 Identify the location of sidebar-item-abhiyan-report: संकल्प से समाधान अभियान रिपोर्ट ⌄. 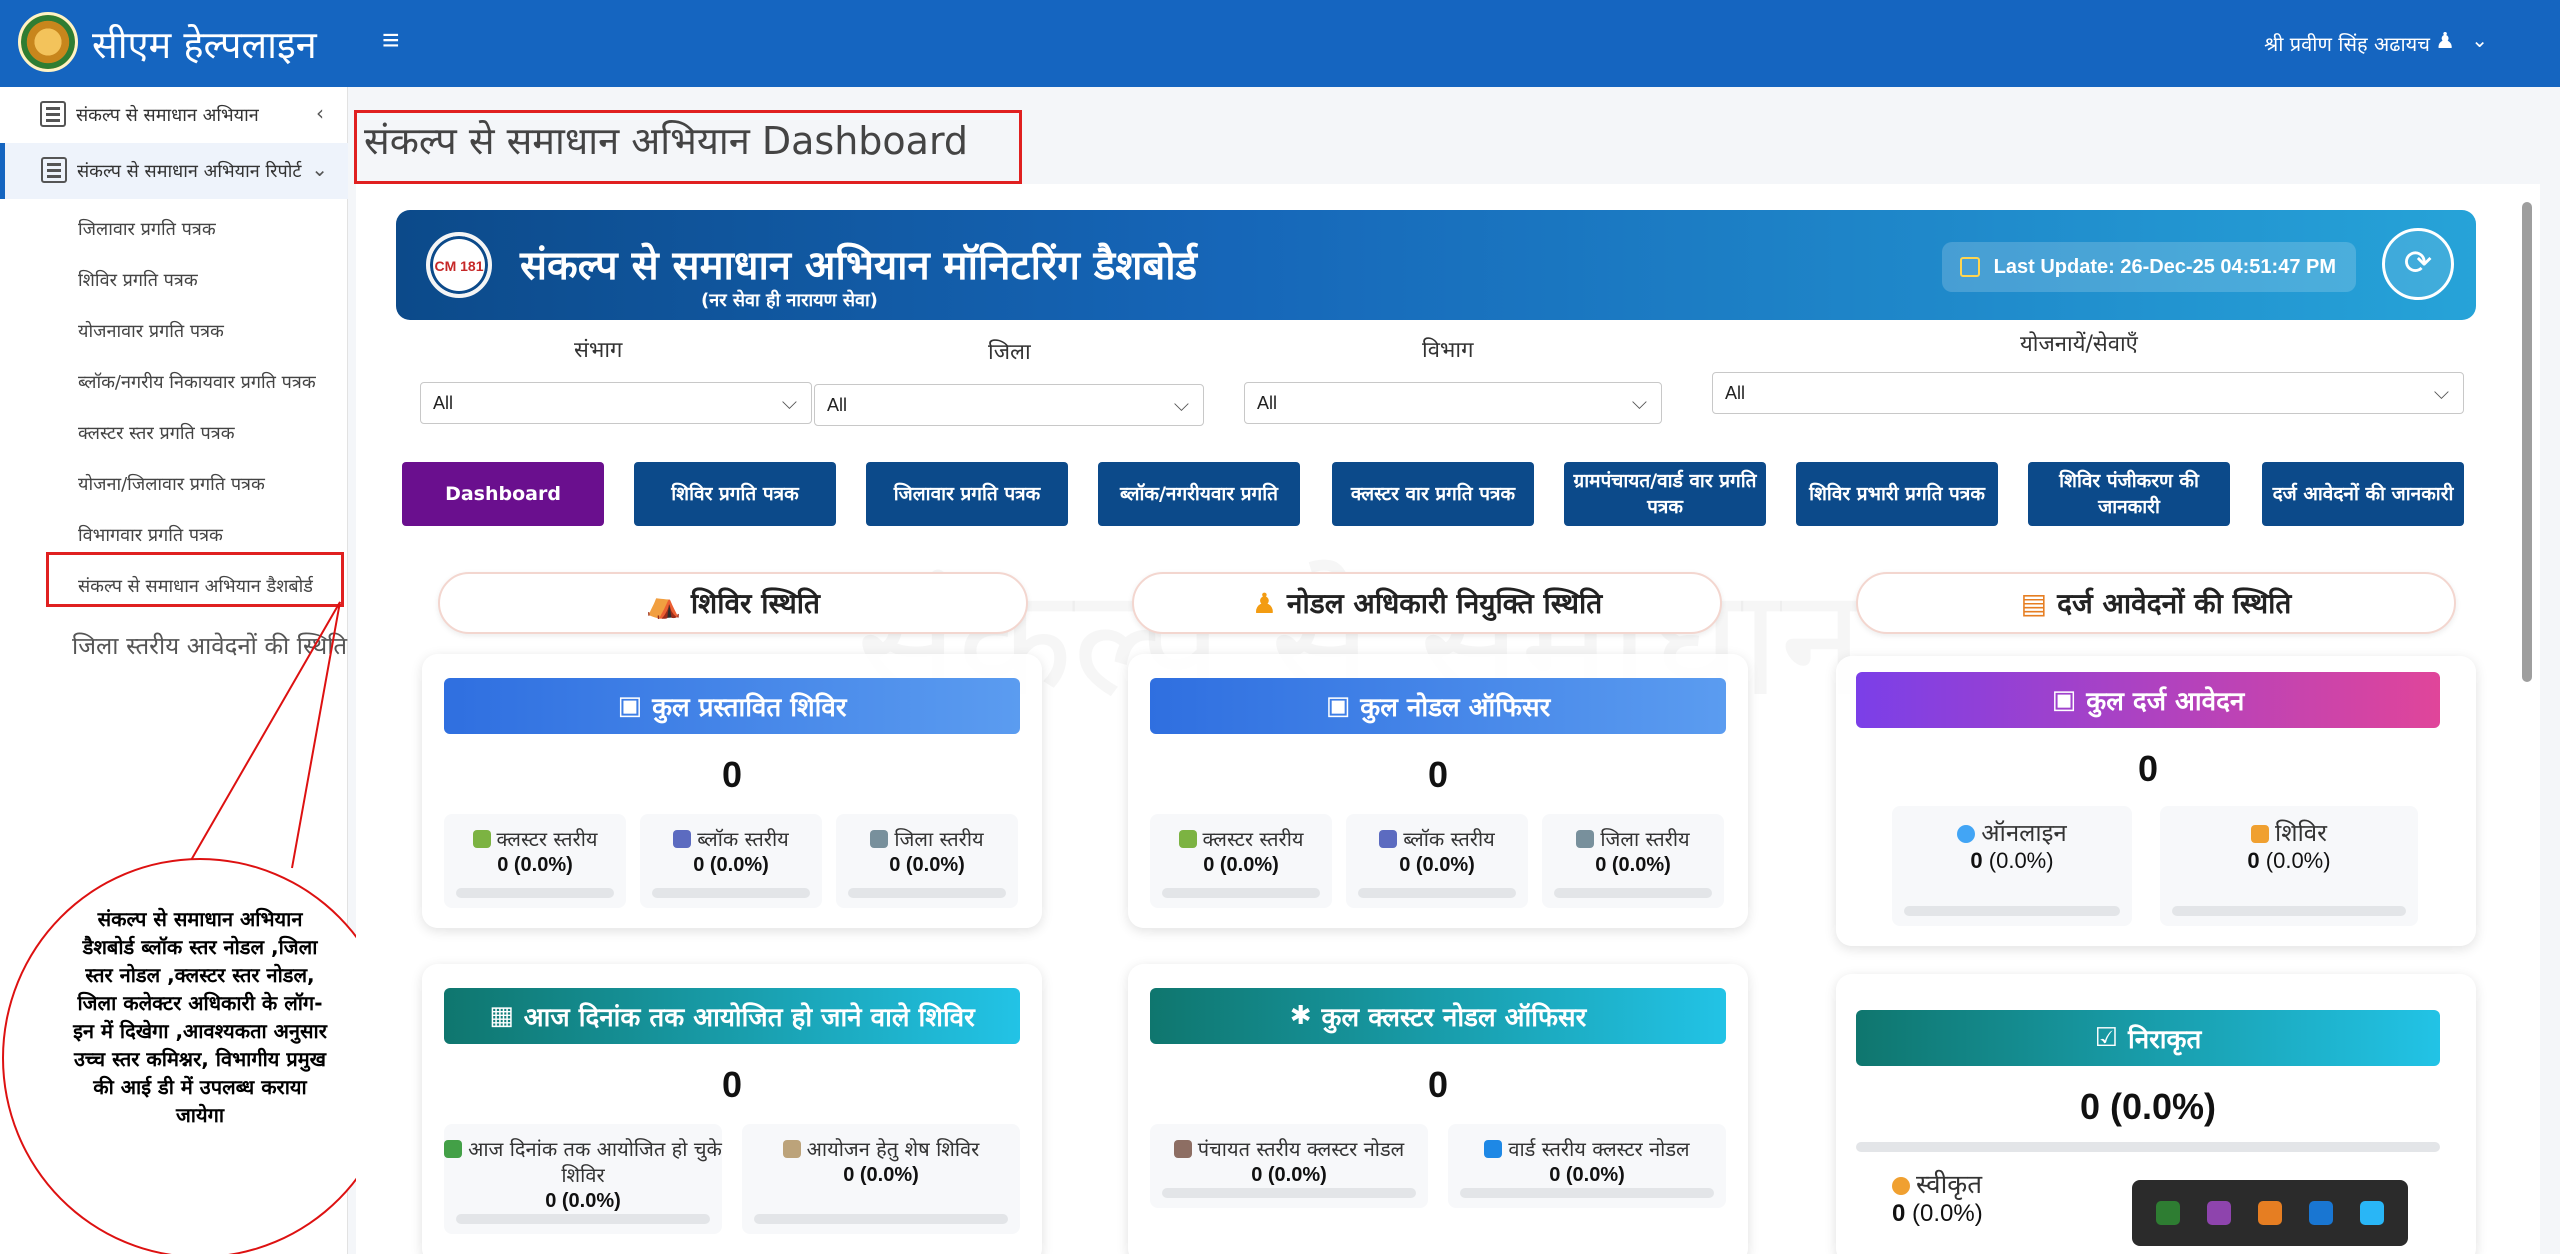
(174, 171).